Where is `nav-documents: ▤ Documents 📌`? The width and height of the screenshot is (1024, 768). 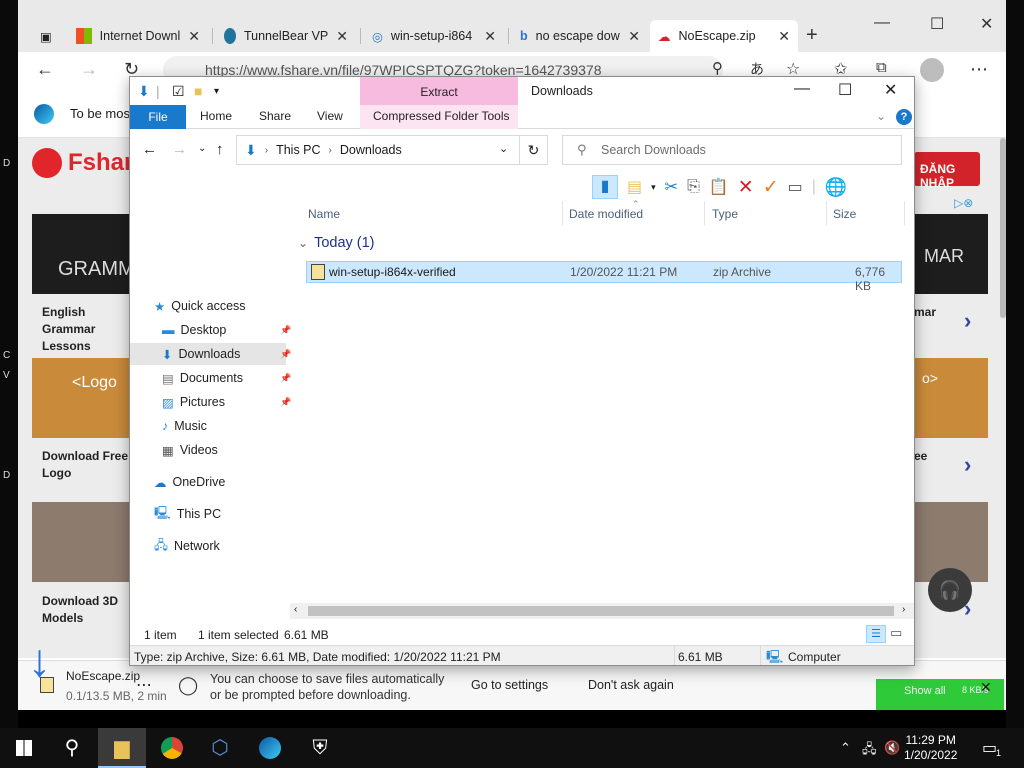 nav-documents: ▤ Documents 📌 is located at coordinates (226, 378).